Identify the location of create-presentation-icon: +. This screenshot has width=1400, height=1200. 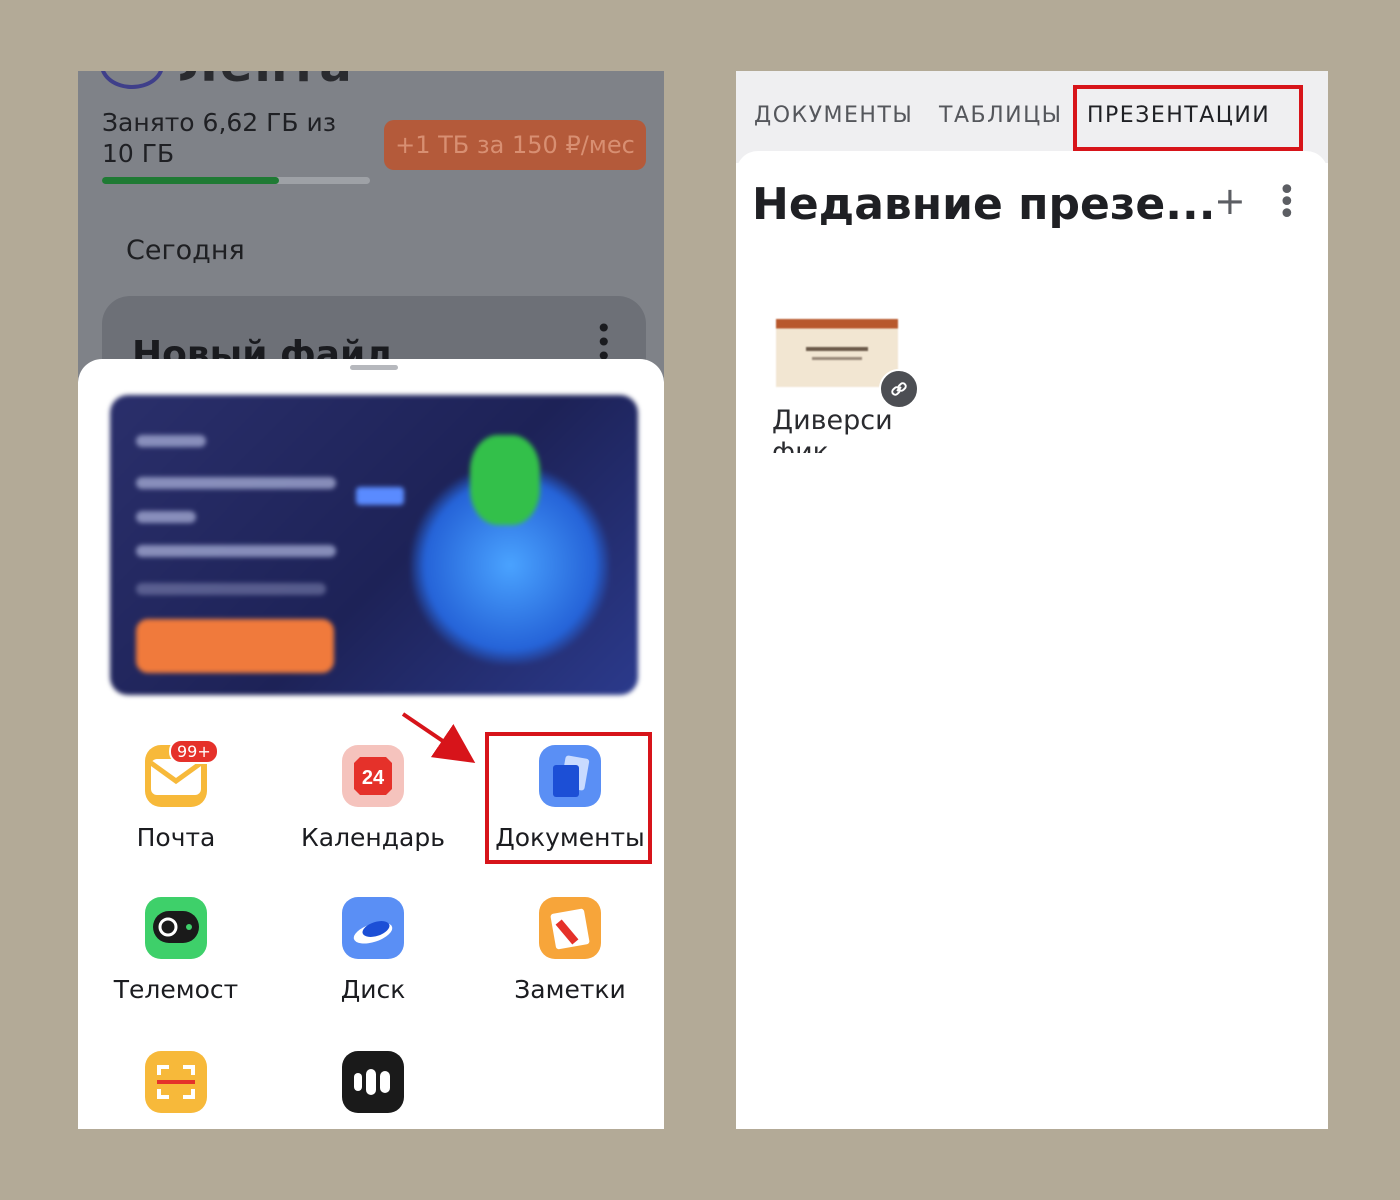
(1230, 201).